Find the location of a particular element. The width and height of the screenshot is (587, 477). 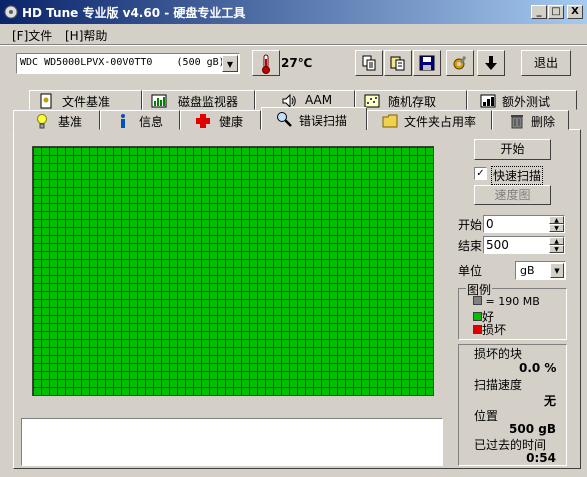

menu-divider-highlight is located at coordinates (293, 45).